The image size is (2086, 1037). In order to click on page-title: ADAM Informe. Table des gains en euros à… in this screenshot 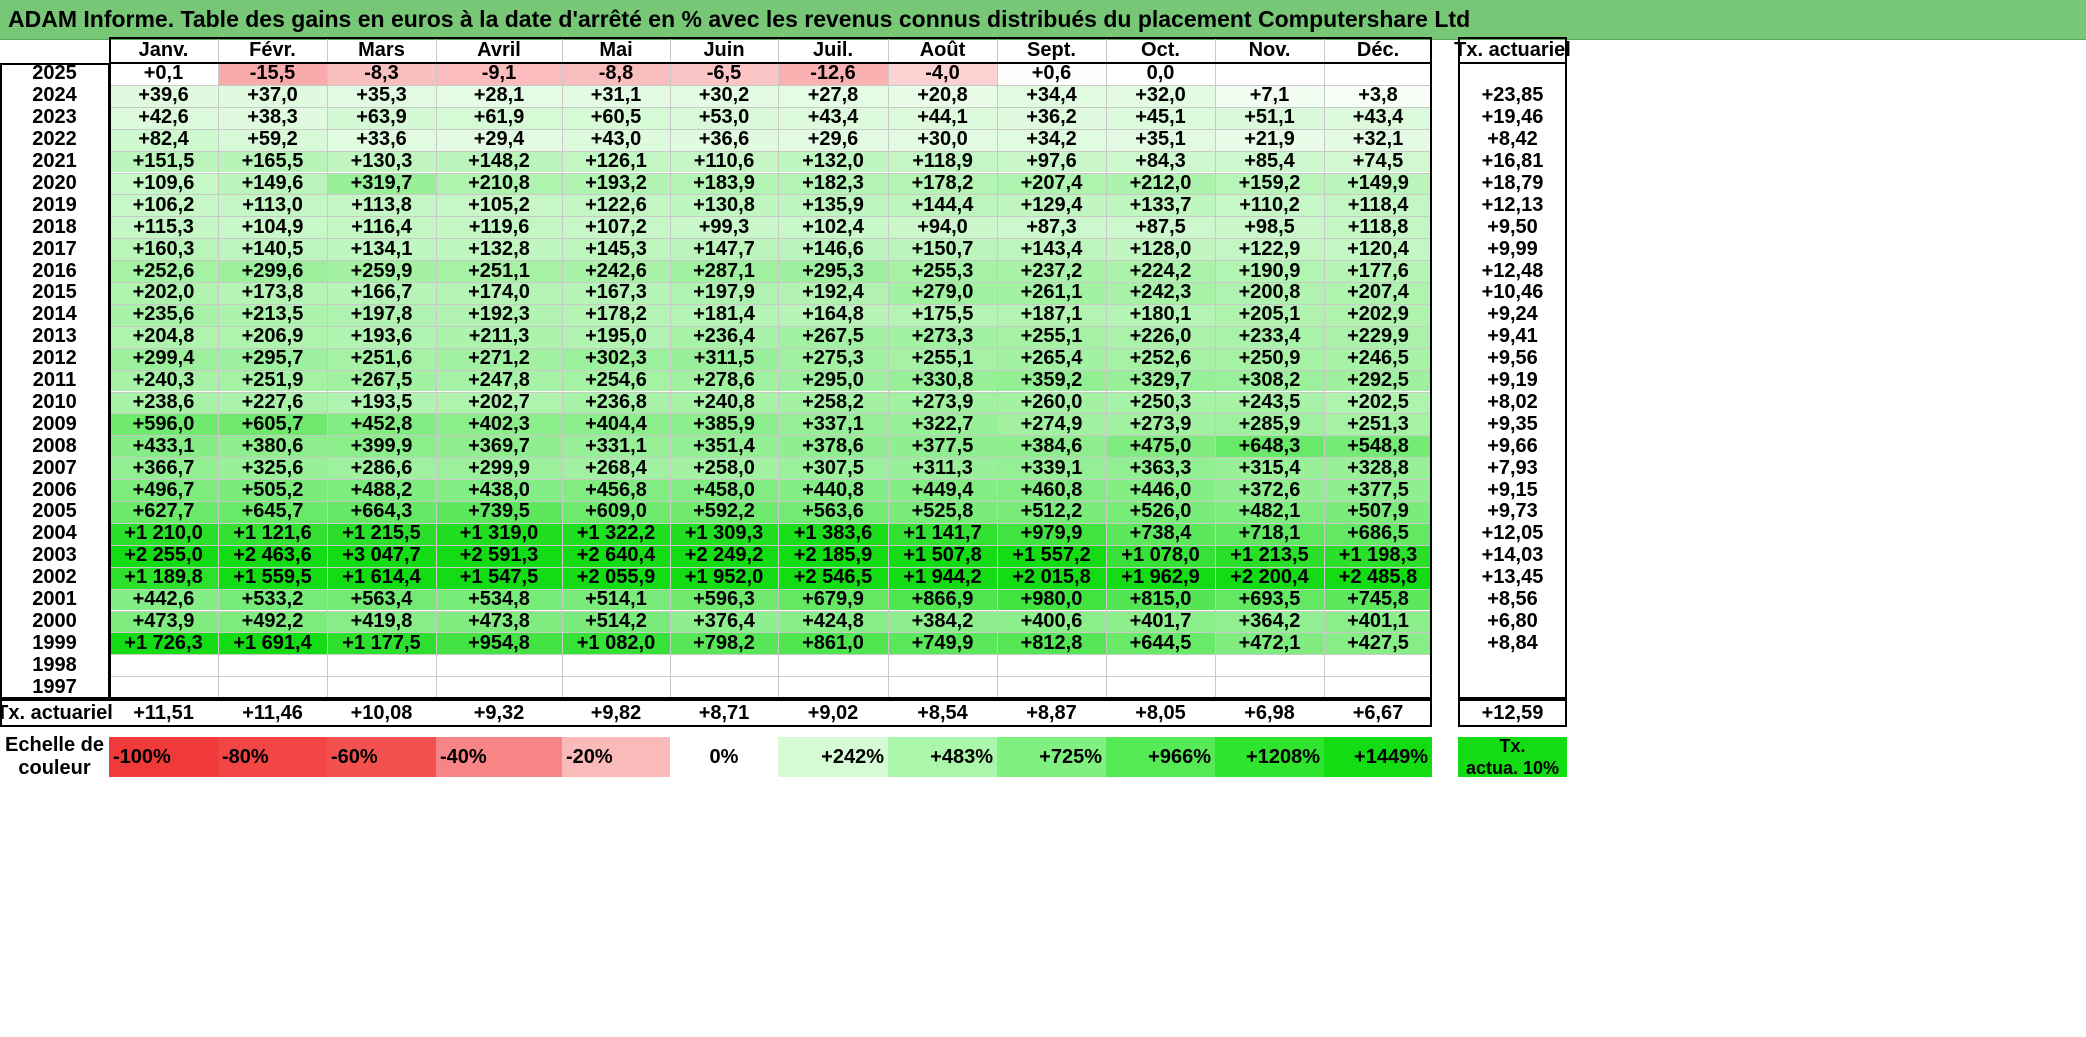, I will do `click(739, 19)`.